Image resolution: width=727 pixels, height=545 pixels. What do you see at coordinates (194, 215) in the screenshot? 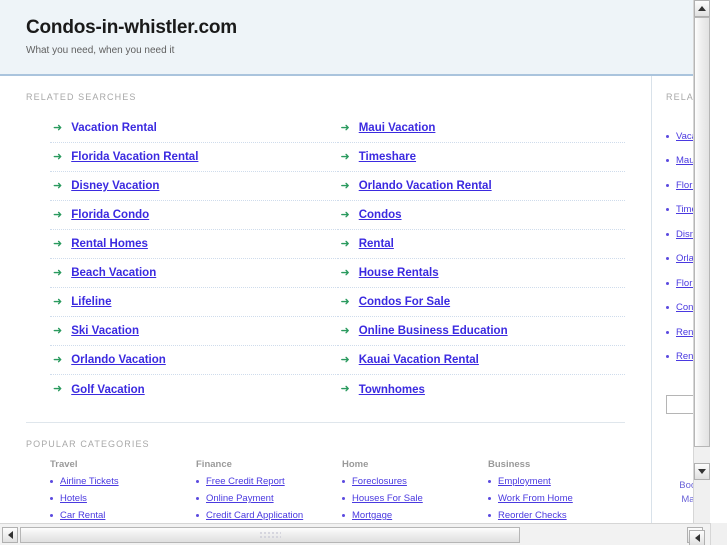
I see `related-search-row: ➜ Florida Condo` at bounding box center [194, 215].